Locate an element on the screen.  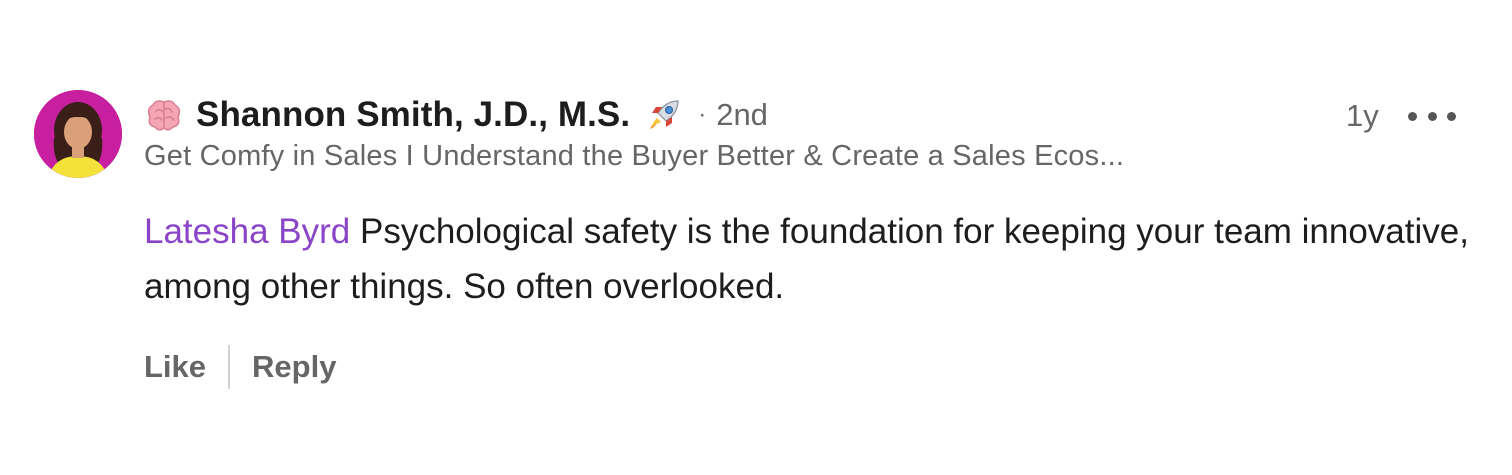
more-options-button is located at coordinates (1432, 116).